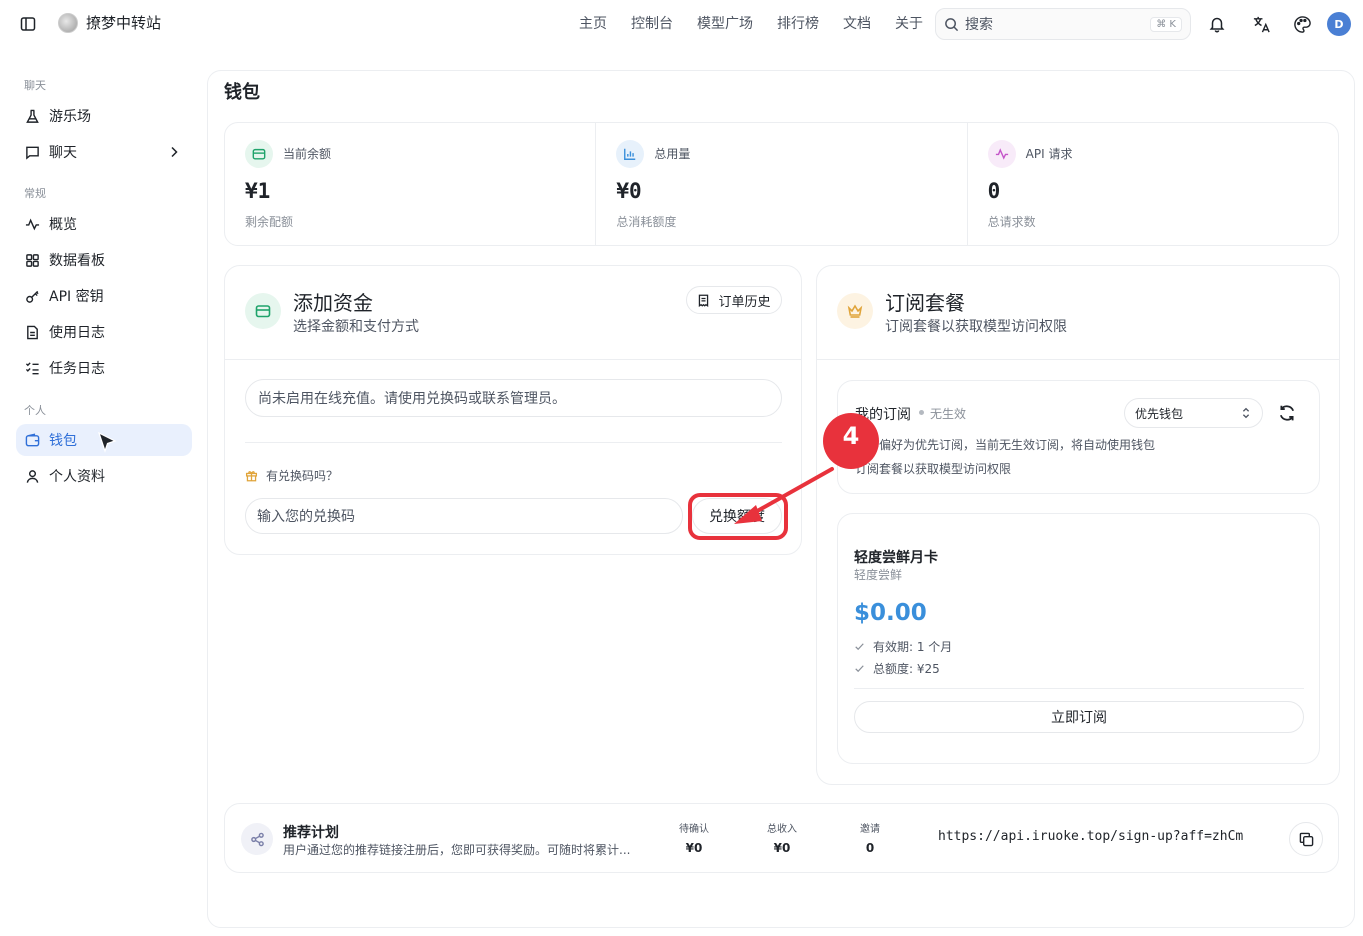  Describe the element at coordinates (63, 441) in the screenshot. I see `sidebar-item-label: 钱包` at that location.